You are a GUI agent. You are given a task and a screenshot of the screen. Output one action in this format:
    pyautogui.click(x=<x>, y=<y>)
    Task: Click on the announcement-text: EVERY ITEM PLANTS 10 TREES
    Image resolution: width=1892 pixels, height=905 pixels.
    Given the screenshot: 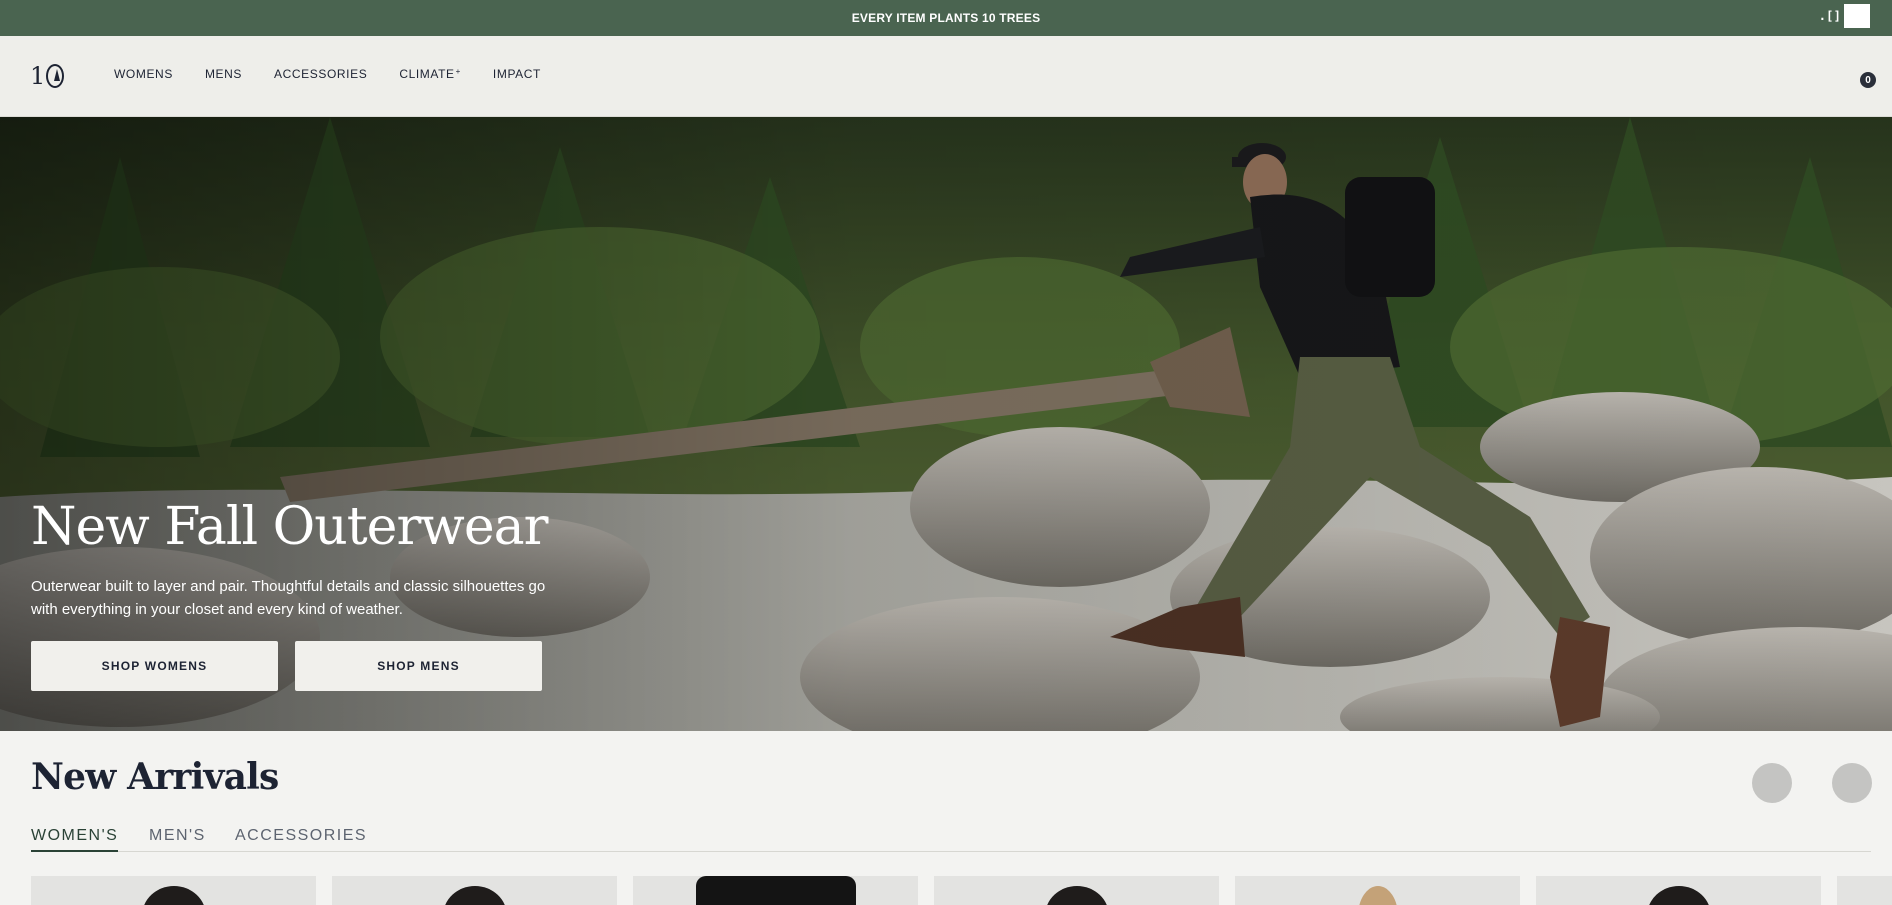 What is the action you would take?
    pyautogui.click(x=946, y=18)
    